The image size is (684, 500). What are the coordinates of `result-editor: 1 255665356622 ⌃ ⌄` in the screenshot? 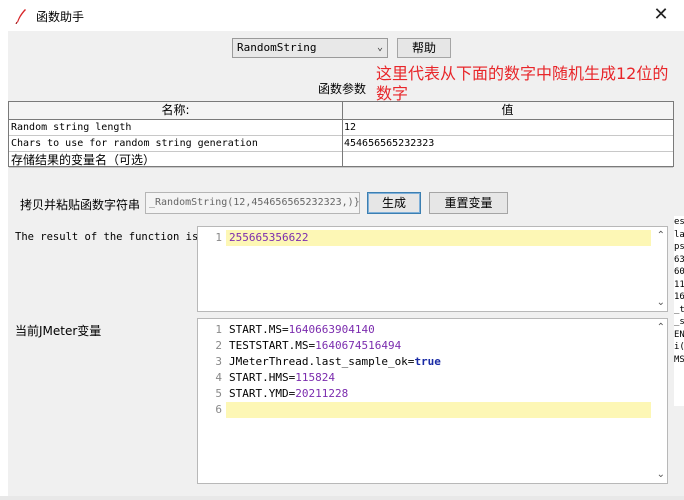 It's located at (432, 269).